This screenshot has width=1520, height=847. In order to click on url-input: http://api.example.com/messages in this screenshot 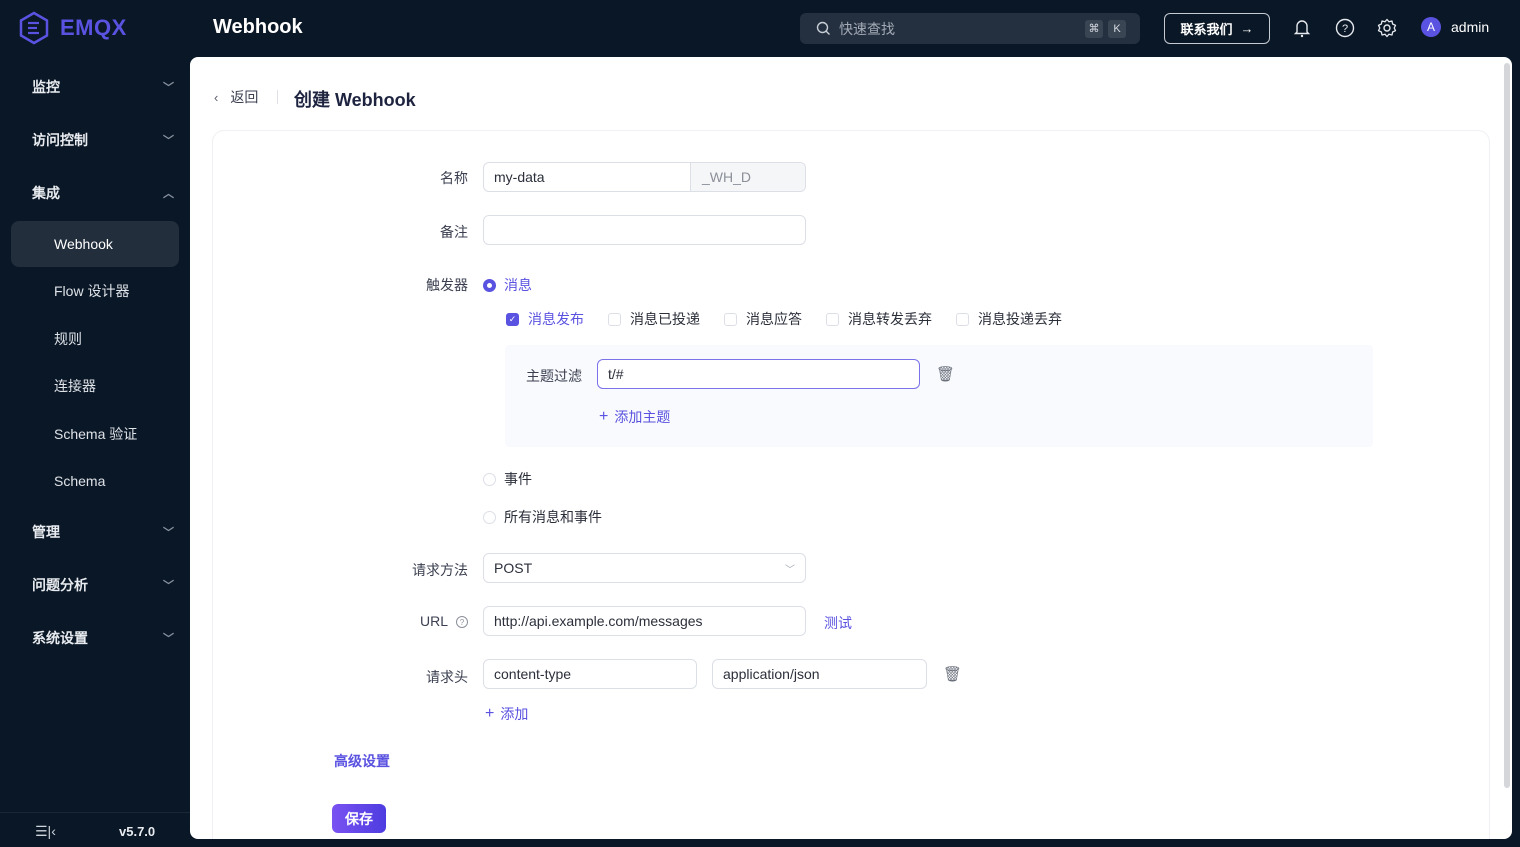, I will do `click(644, 621)`.